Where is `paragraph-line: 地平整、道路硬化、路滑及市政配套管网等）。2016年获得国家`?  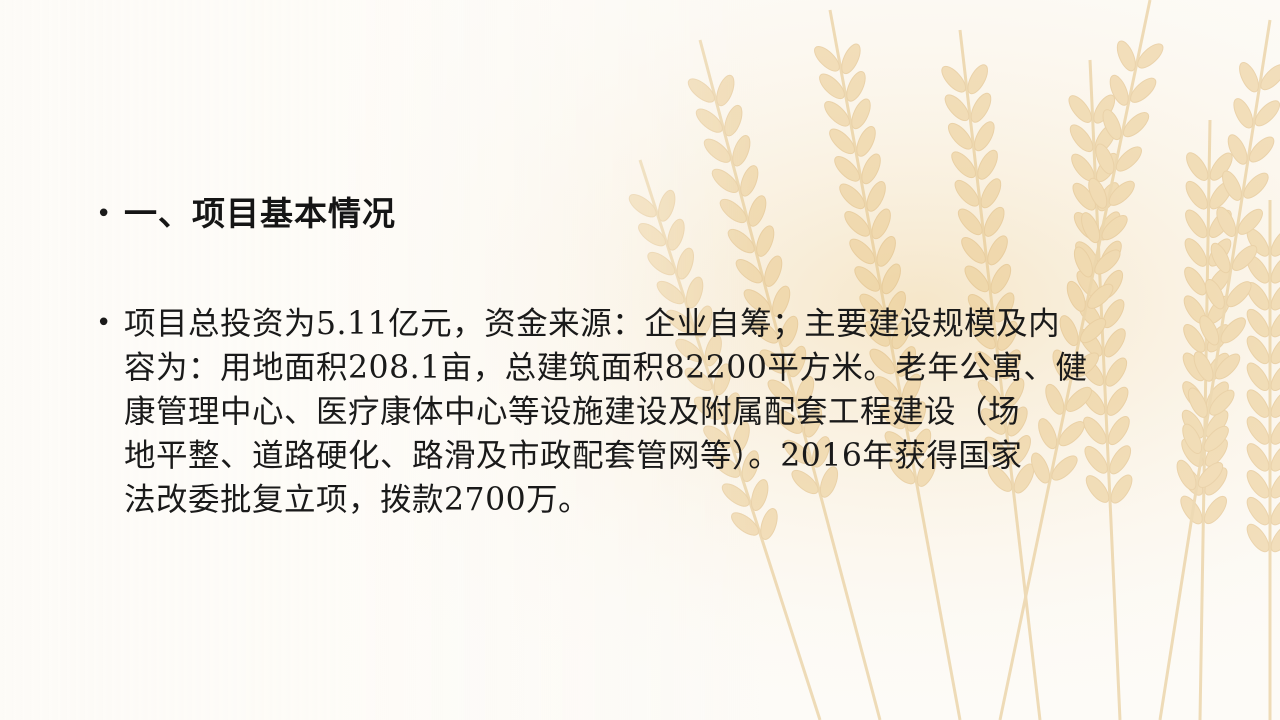 paragraph-line: 地平整、道路硬化、路滑及市政配套管网等）。2016年获得国家 is located at coordinates (573, 456).